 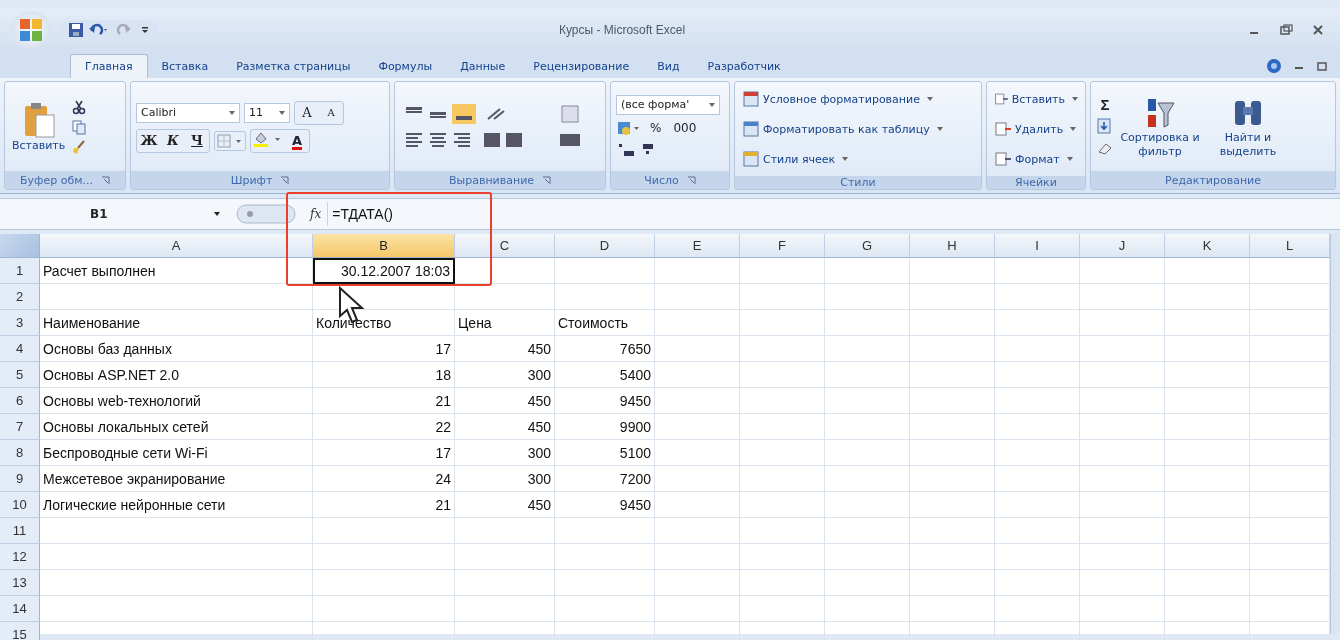 What do you see at coordinates (858, 99) in the screenshot?
I see `styles-menu-button: Условное форматирование` at bounding box center [858, 99].